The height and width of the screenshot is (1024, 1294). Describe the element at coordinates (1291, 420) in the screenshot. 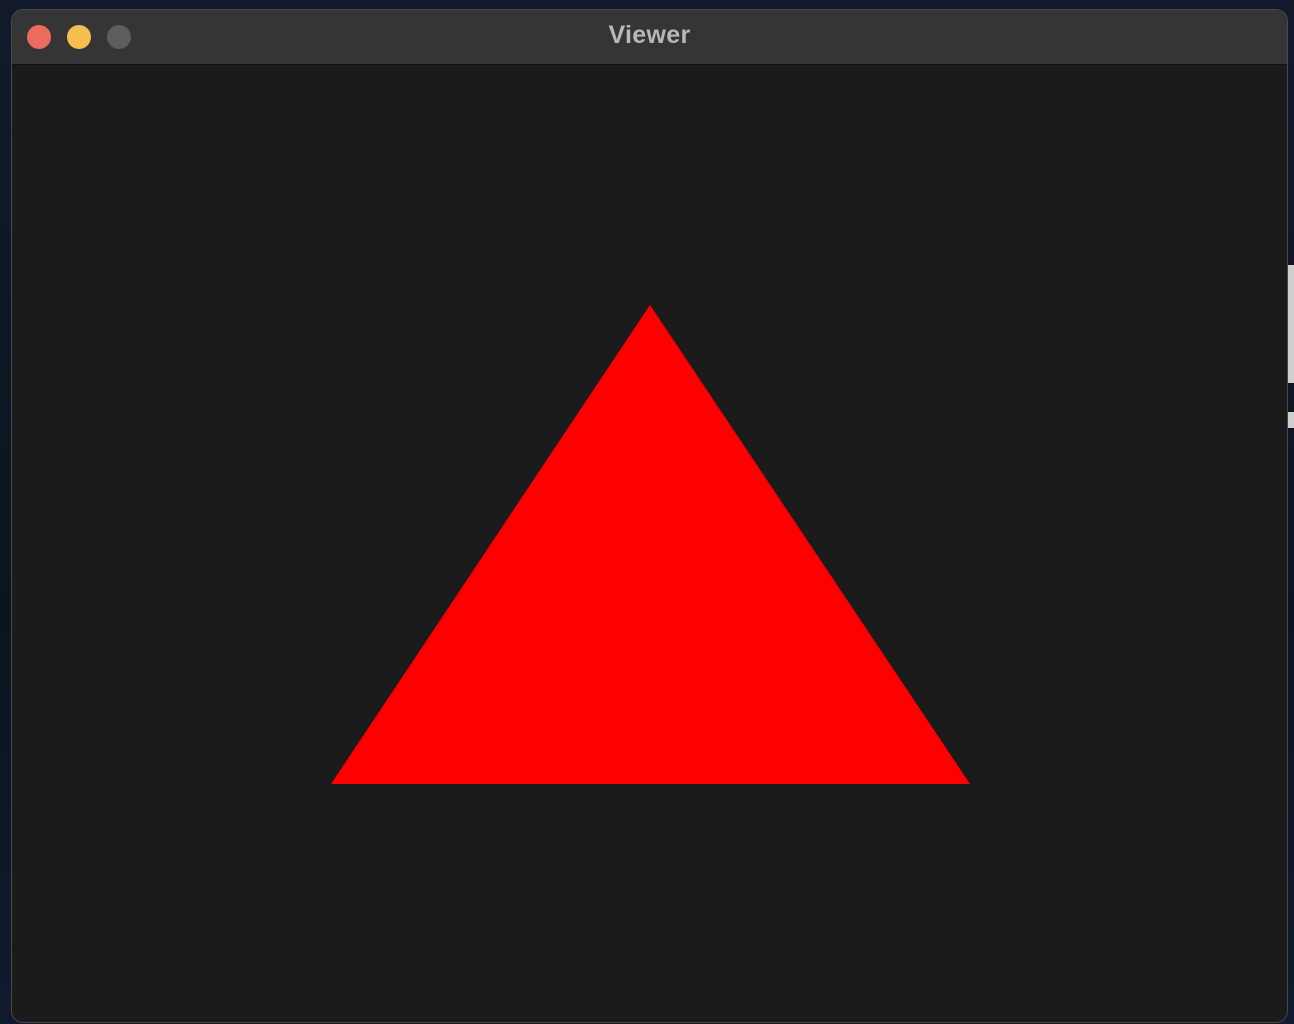

I see `background-window-edge-lower` at that location.